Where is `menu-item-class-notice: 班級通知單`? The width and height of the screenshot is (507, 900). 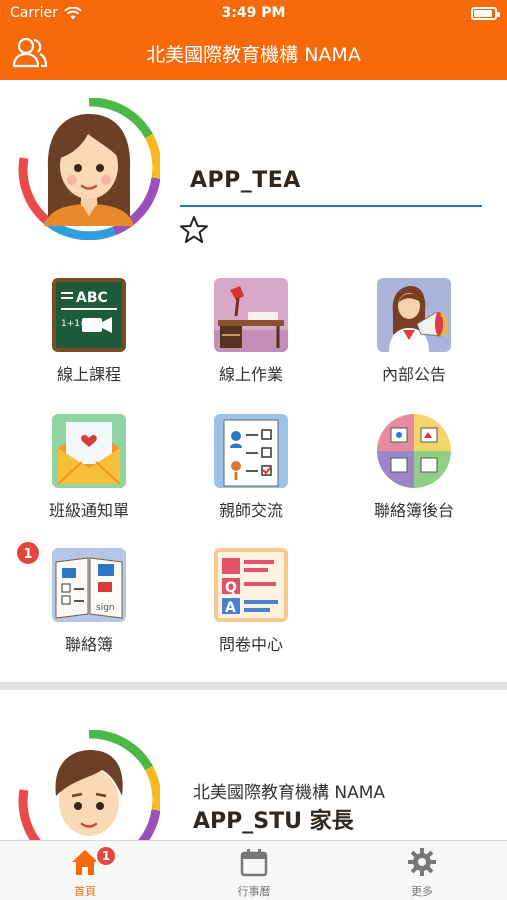 menu-item-class-notice: 班級通知單 is located at coordinates (89, 467).